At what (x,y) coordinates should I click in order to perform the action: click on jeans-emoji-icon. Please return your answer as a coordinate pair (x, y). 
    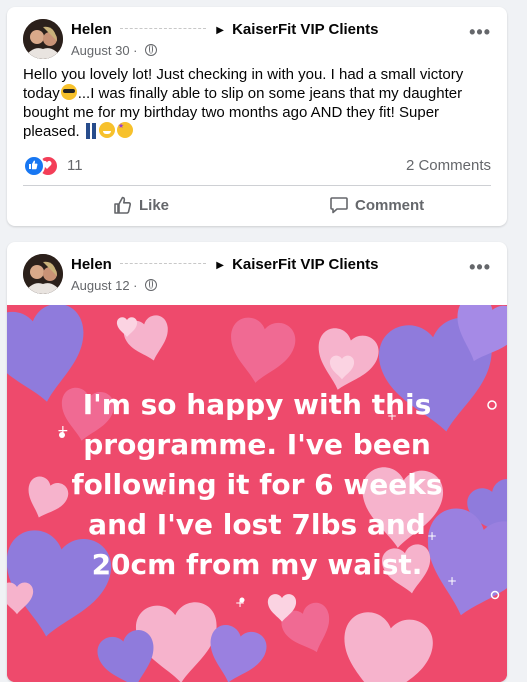
    Looking at the image, I should click on (90, 131).